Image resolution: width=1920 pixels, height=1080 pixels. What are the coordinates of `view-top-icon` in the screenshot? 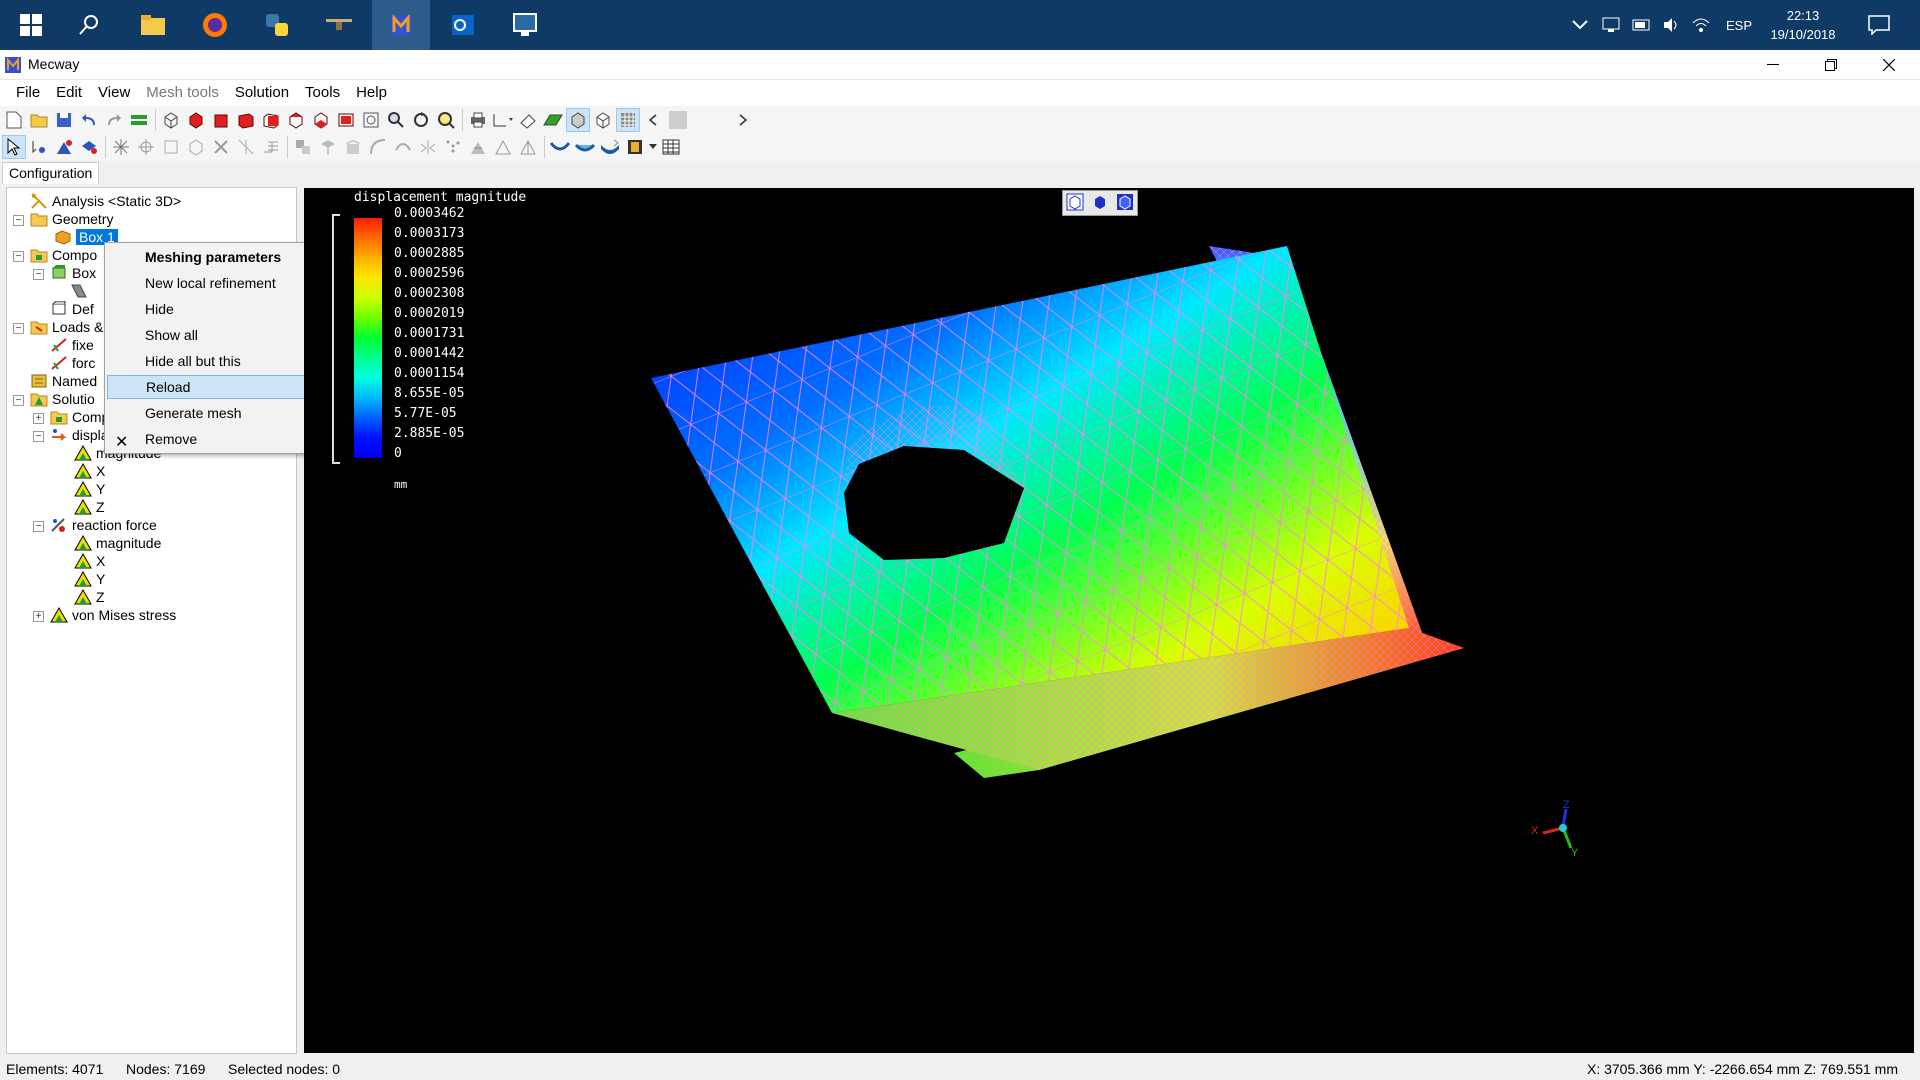 It's located at (296, 120).